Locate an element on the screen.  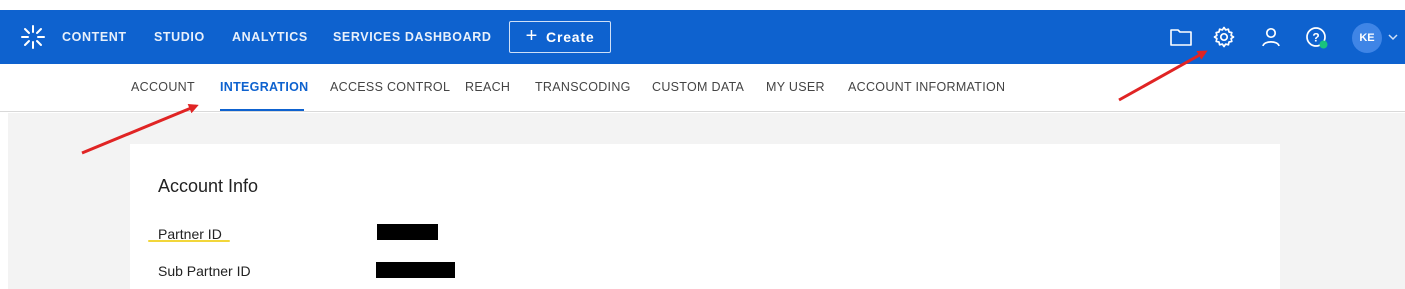
user-profile-icon is located at coordinates (1271, 37).